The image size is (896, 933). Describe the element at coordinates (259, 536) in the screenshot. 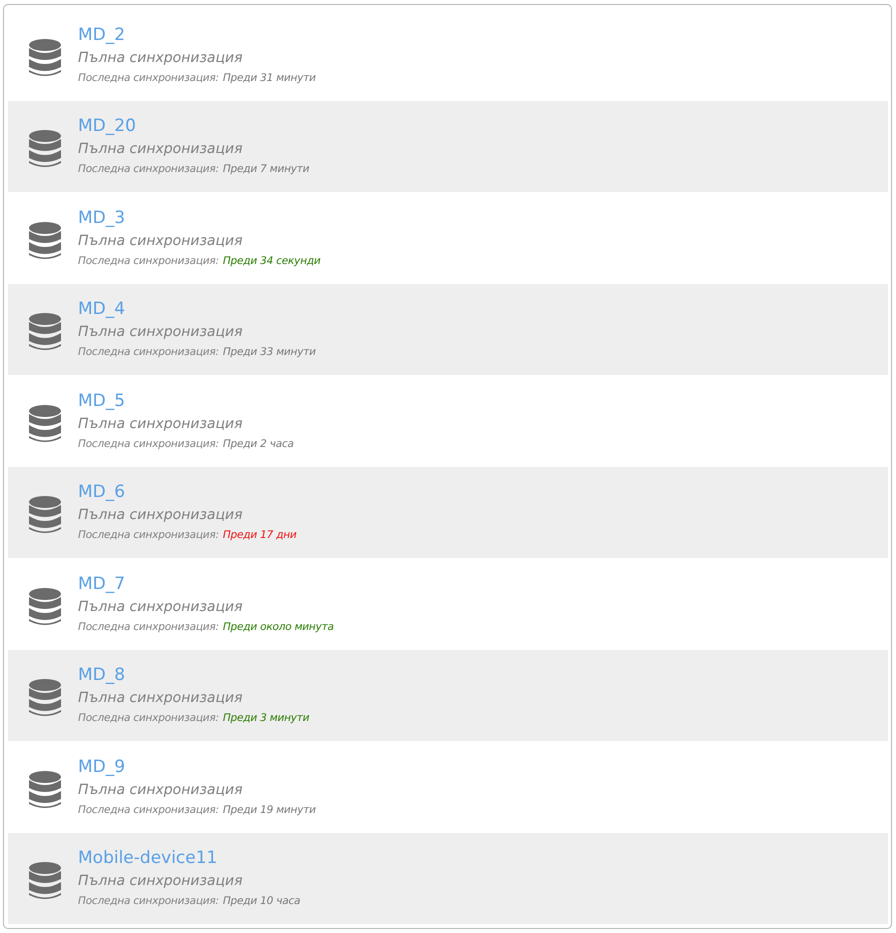

I see `last-sync-time: Преди 17 дни` at that location.